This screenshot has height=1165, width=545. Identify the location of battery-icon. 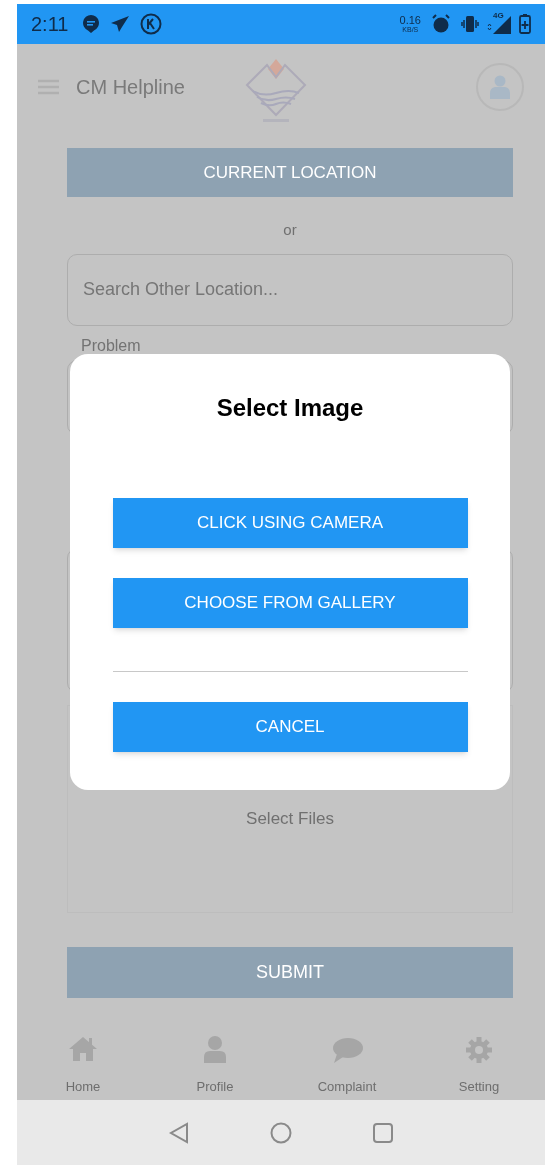
(525, 24).